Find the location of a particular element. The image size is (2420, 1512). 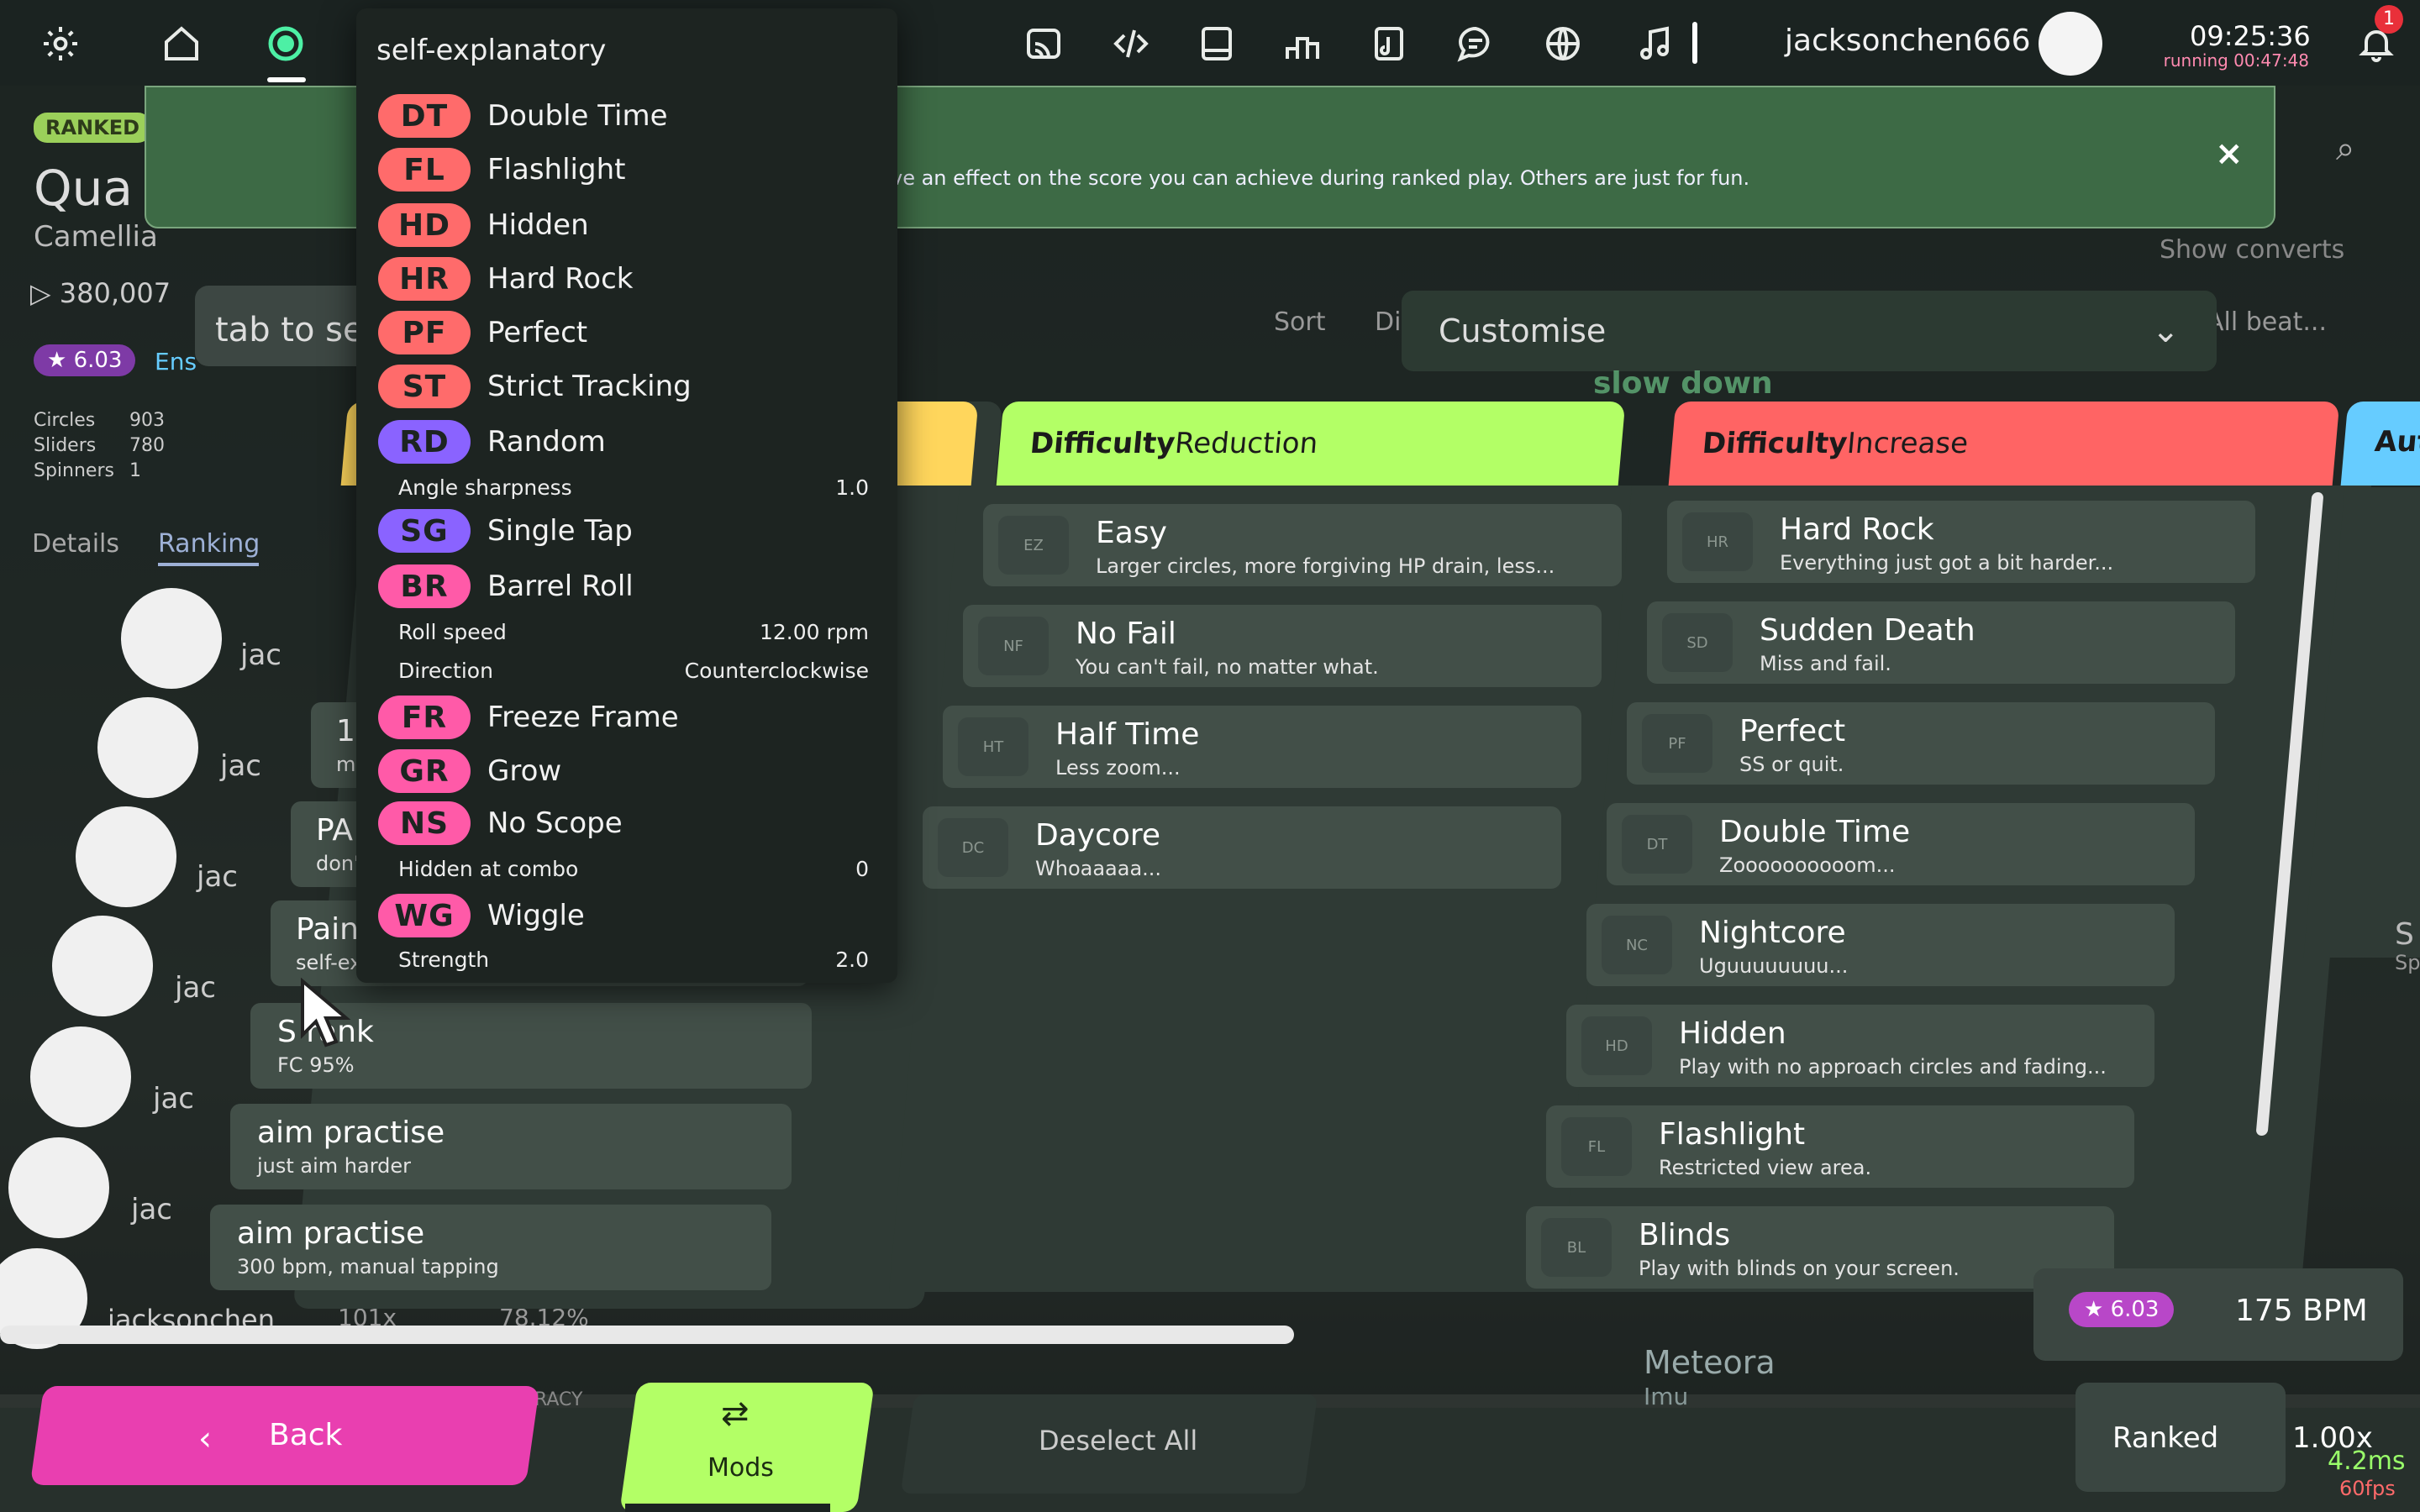

search-icon: ⌕ is located at coordinates (2345, 148).